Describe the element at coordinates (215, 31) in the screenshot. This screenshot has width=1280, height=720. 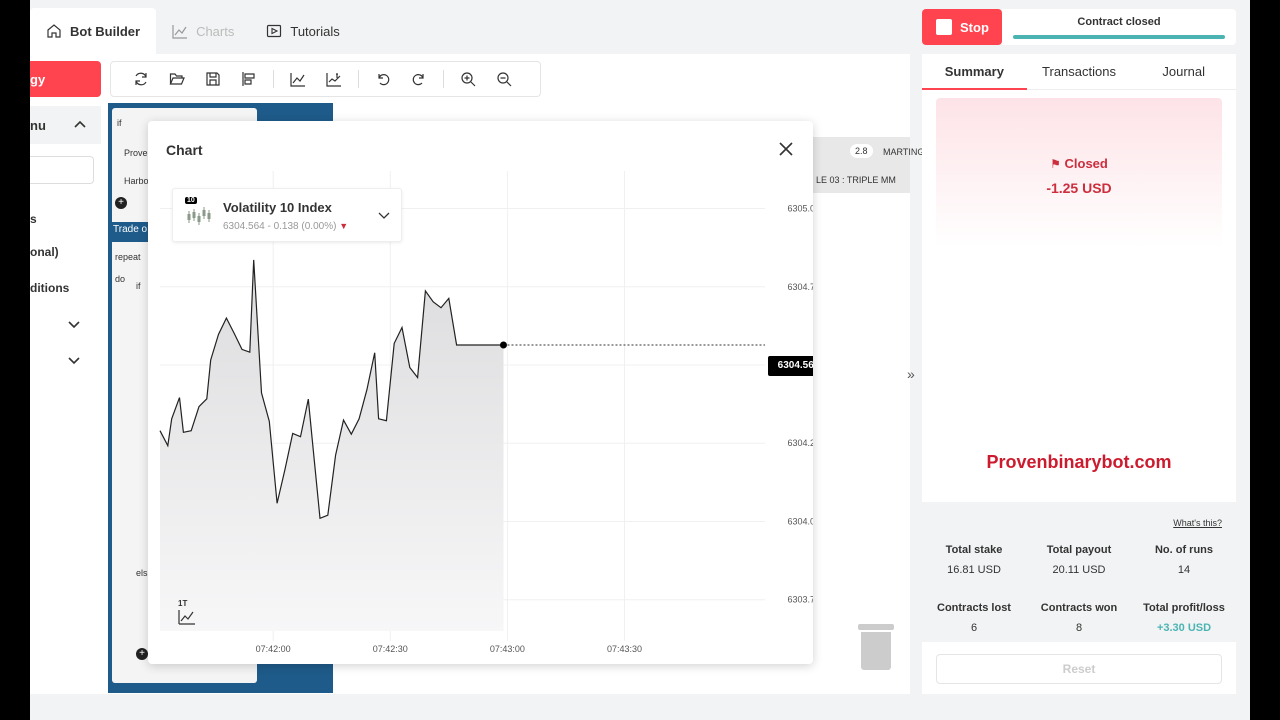
I see `tab-label: Charts` at that location.